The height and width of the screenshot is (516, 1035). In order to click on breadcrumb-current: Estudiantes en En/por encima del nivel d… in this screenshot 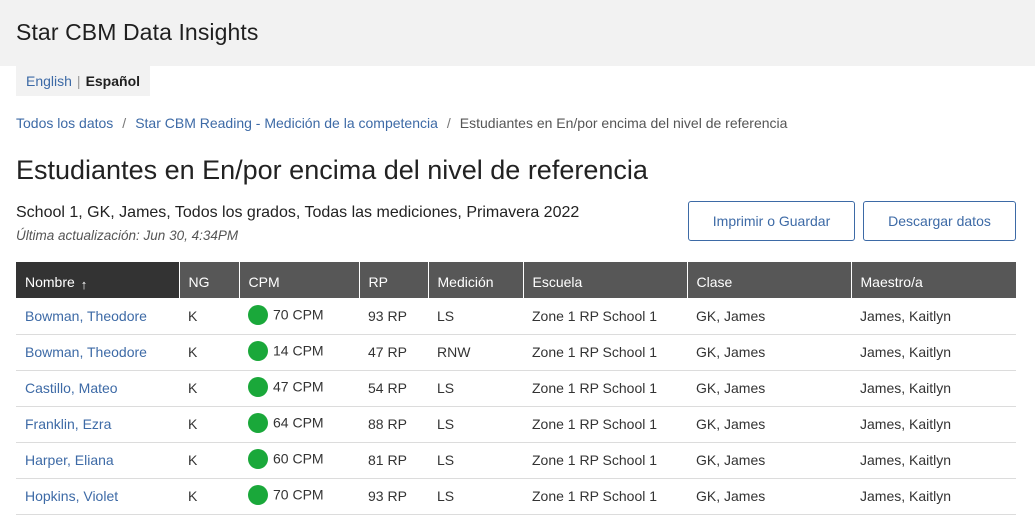, I will do `click(623, 123)`.